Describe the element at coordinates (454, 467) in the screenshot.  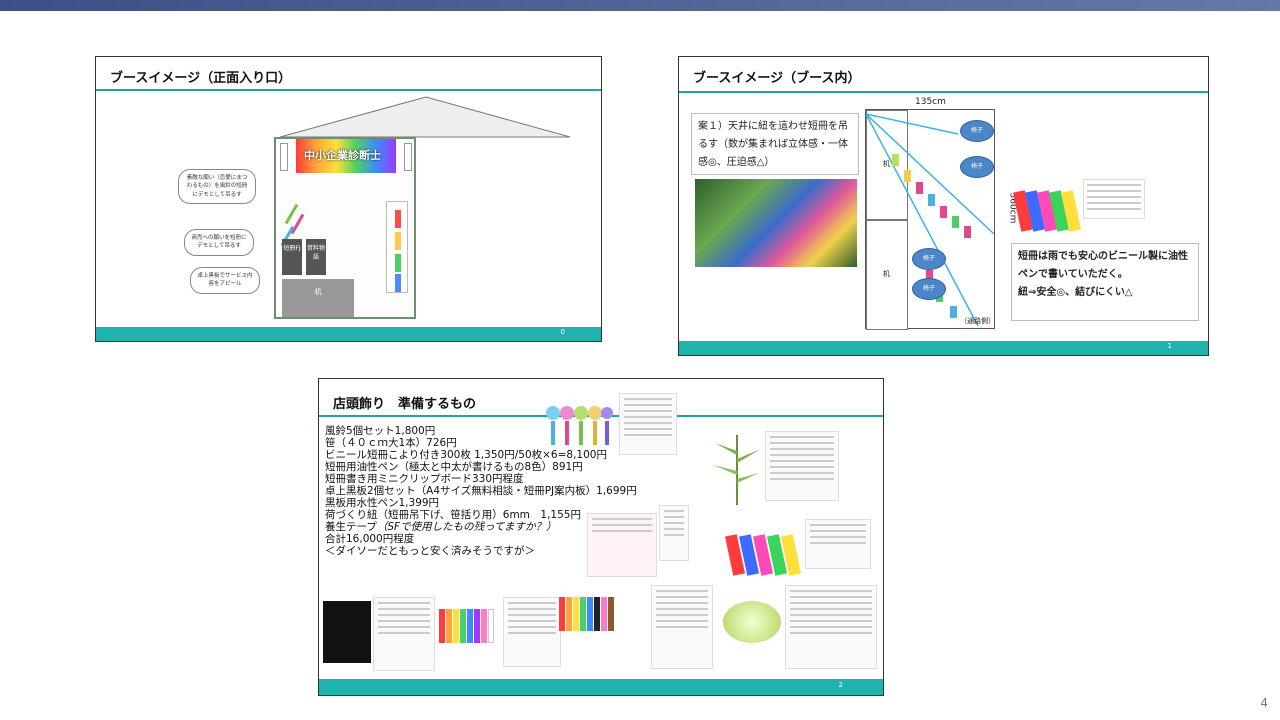
I see `list-item: 短冊用油性ペン（極太と中太が書けるもの8色）891円` at that location.